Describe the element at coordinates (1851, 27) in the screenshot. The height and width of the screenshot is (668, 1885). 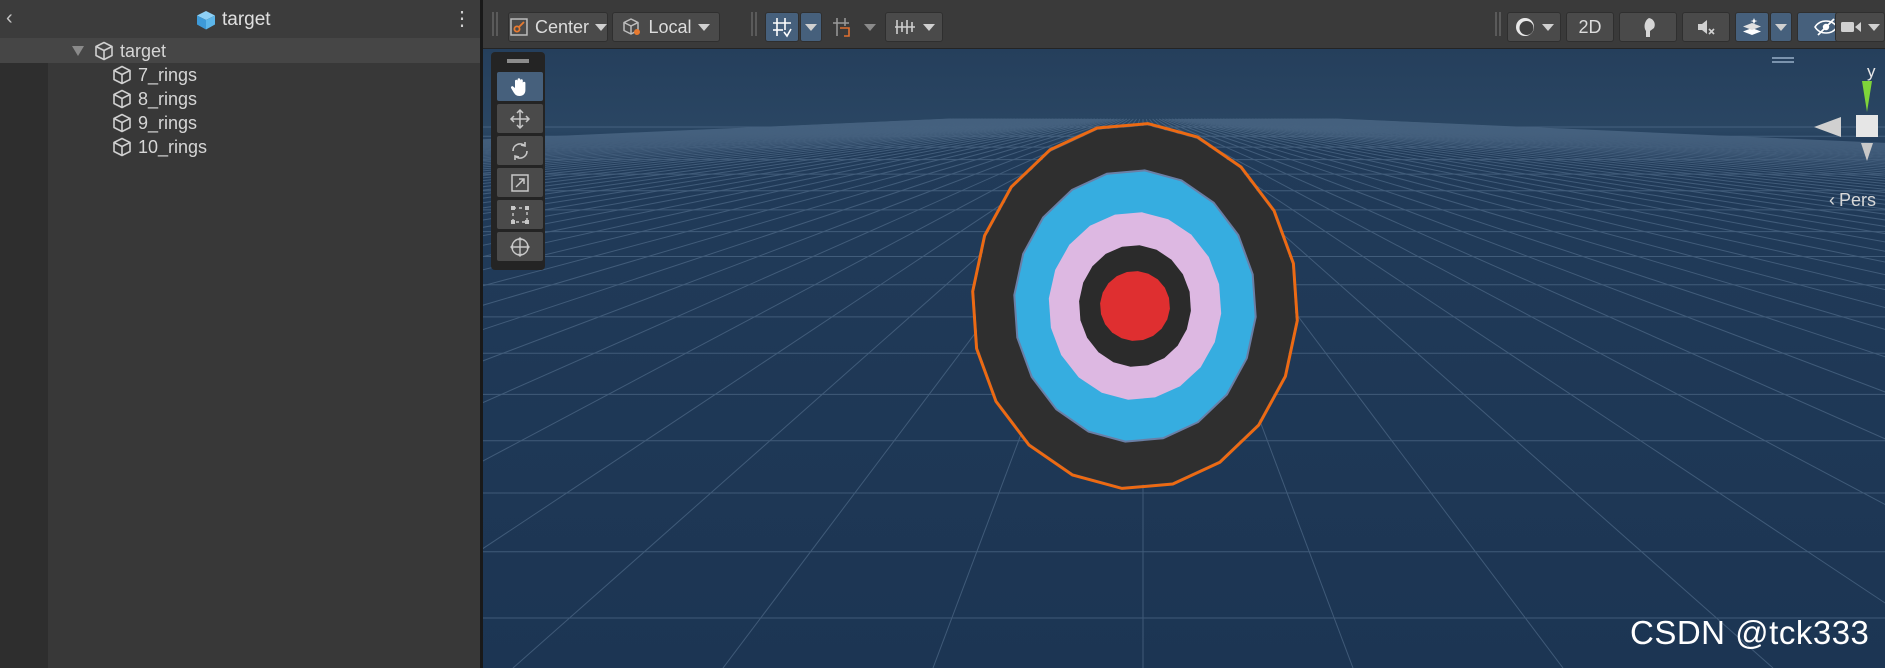
I see `camera-icon` at that location.